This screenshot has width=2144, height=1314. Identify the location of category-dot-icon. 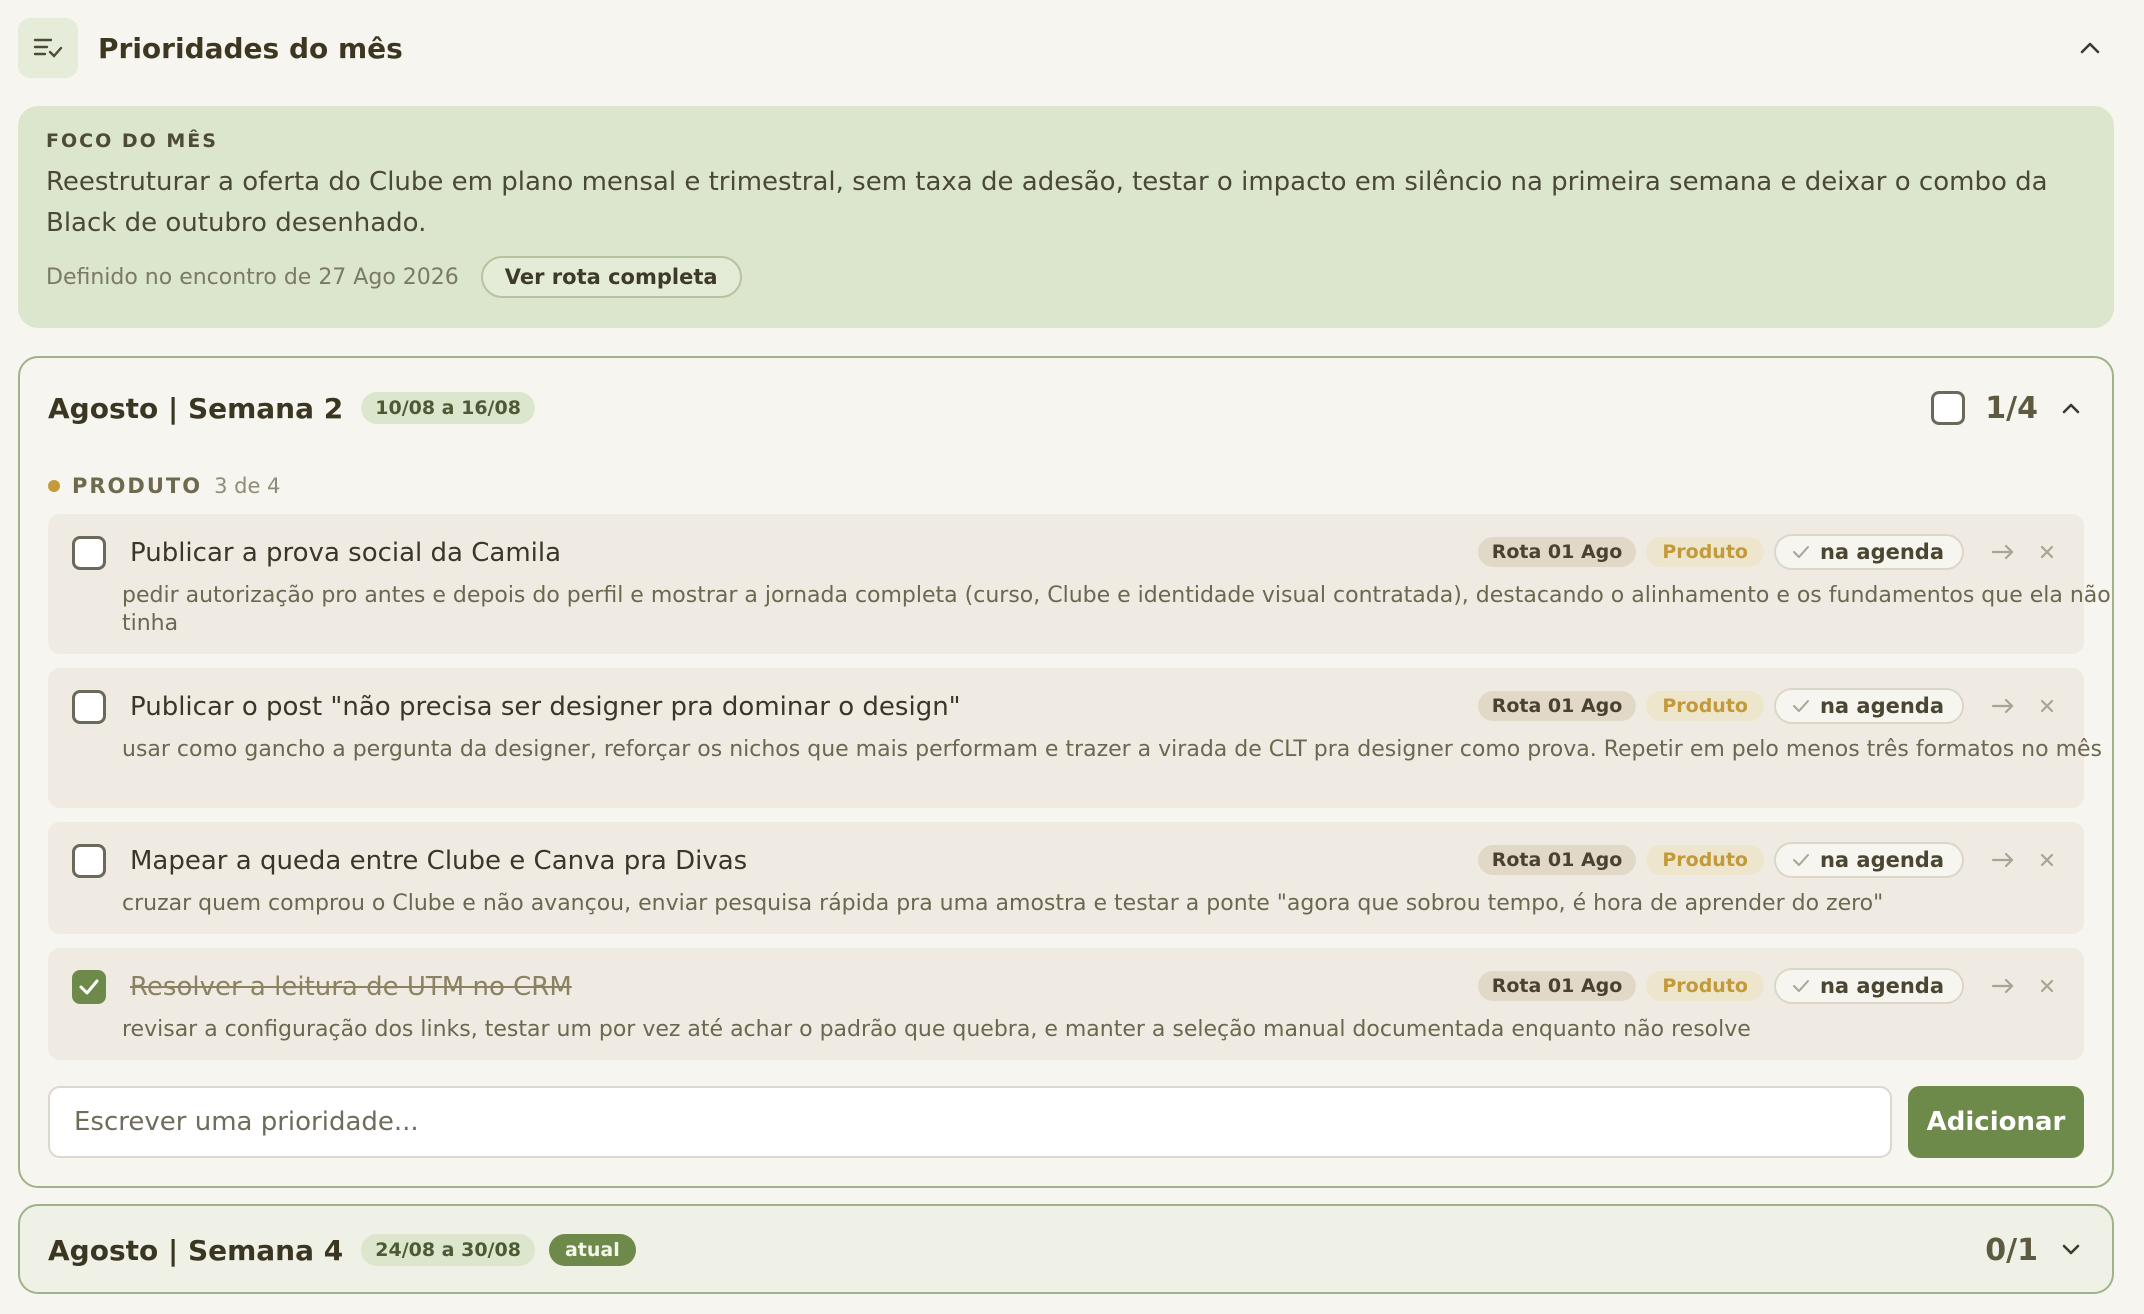
(54, 486).